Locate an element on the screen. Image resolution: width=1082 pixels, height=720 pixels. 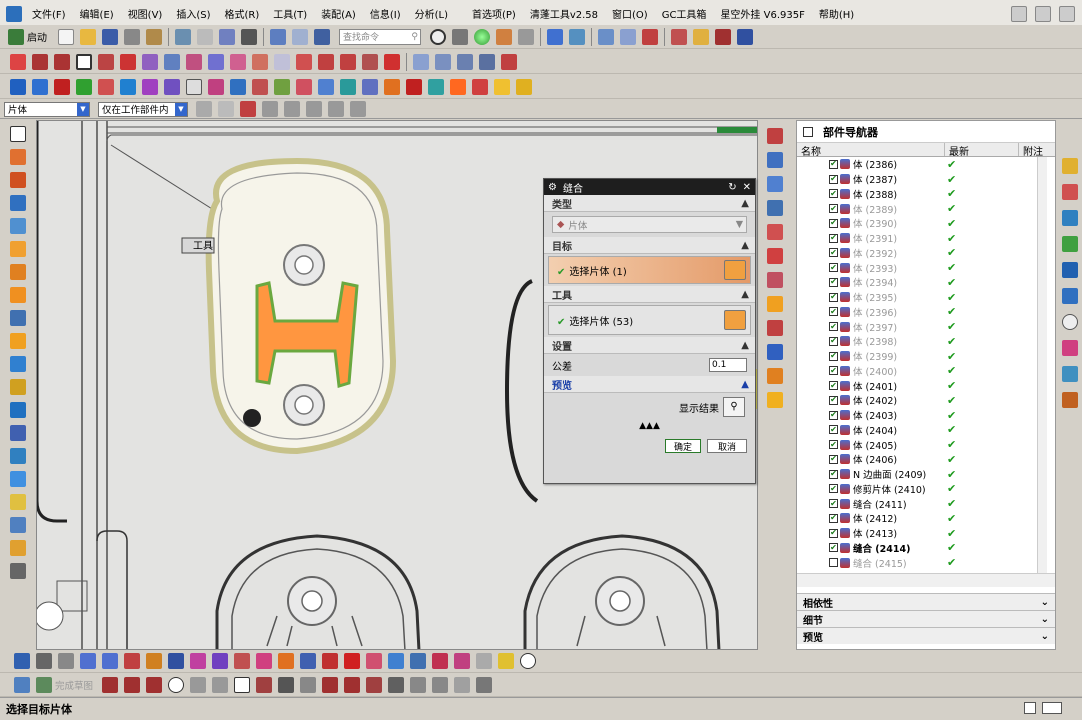
view-orient-icon is located at coordinates (555, 36).